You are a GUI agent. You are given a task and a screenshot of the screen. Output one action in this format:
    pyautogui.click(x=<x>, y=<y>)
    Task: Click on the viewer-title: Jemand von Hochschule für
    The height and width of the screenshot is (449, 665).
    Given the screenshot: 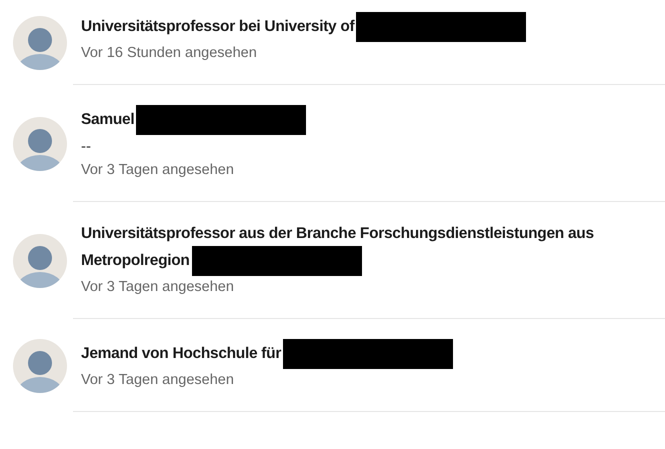 What is the action you would take?
    pyautogui.click(x=181, y=353)
    